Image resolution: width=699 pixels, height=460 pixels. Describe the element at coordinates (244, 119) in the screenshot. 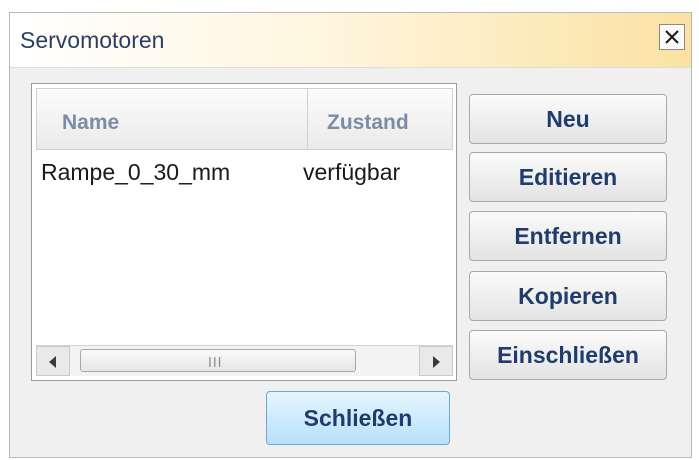

I see `list-header: Name Zustand` at that location.